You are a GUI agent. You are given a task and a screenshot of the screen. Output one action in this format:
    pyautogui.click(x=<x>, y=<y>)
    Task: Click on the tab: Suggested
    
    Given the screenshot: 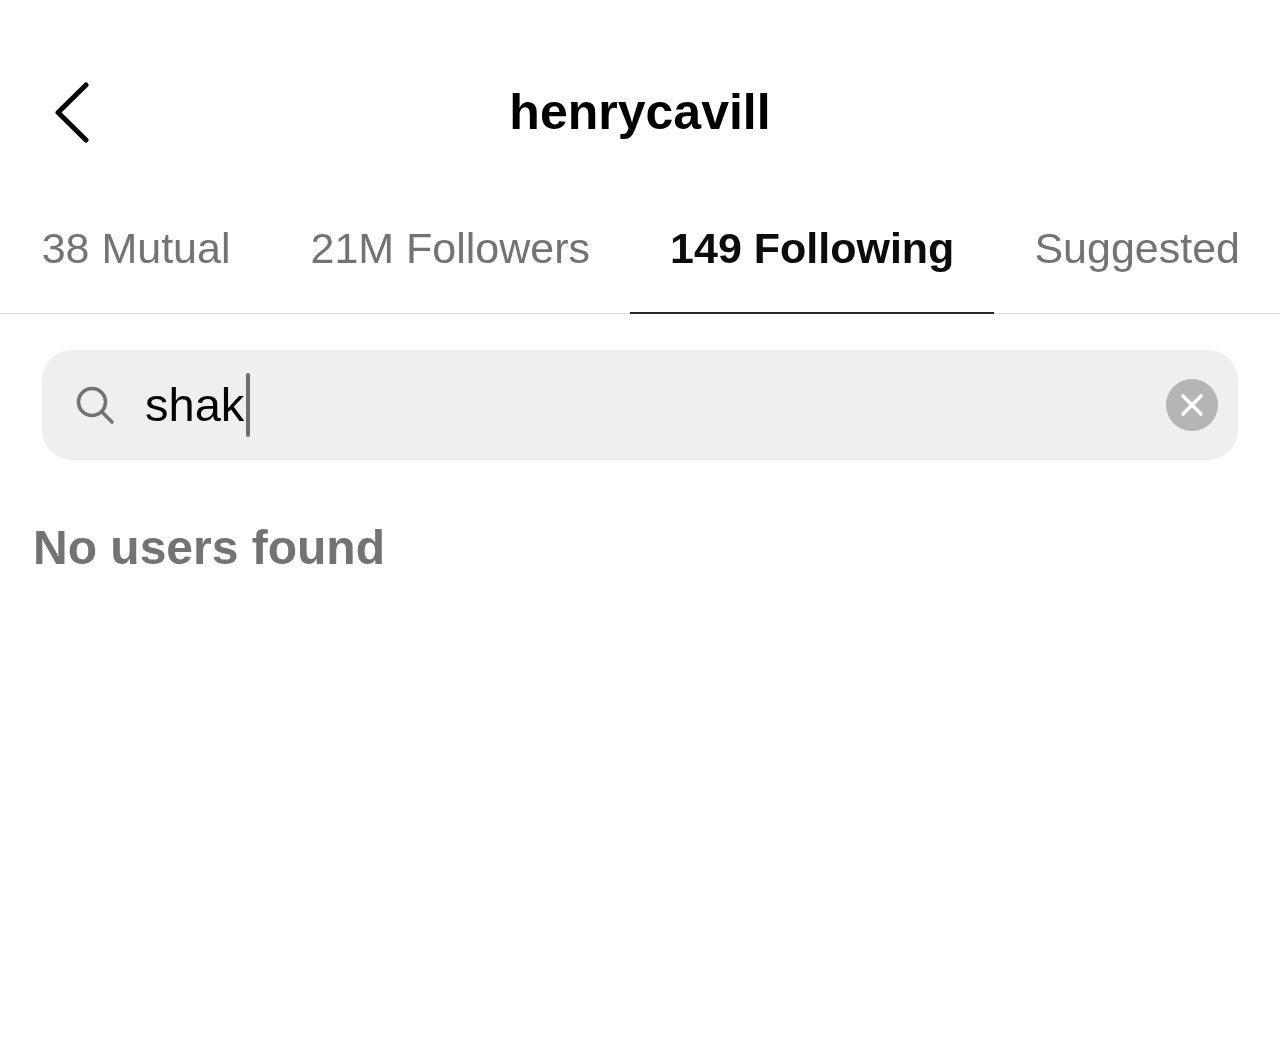 What is the action you would take?
    pyautogui.click(x=1137, y=240)
    